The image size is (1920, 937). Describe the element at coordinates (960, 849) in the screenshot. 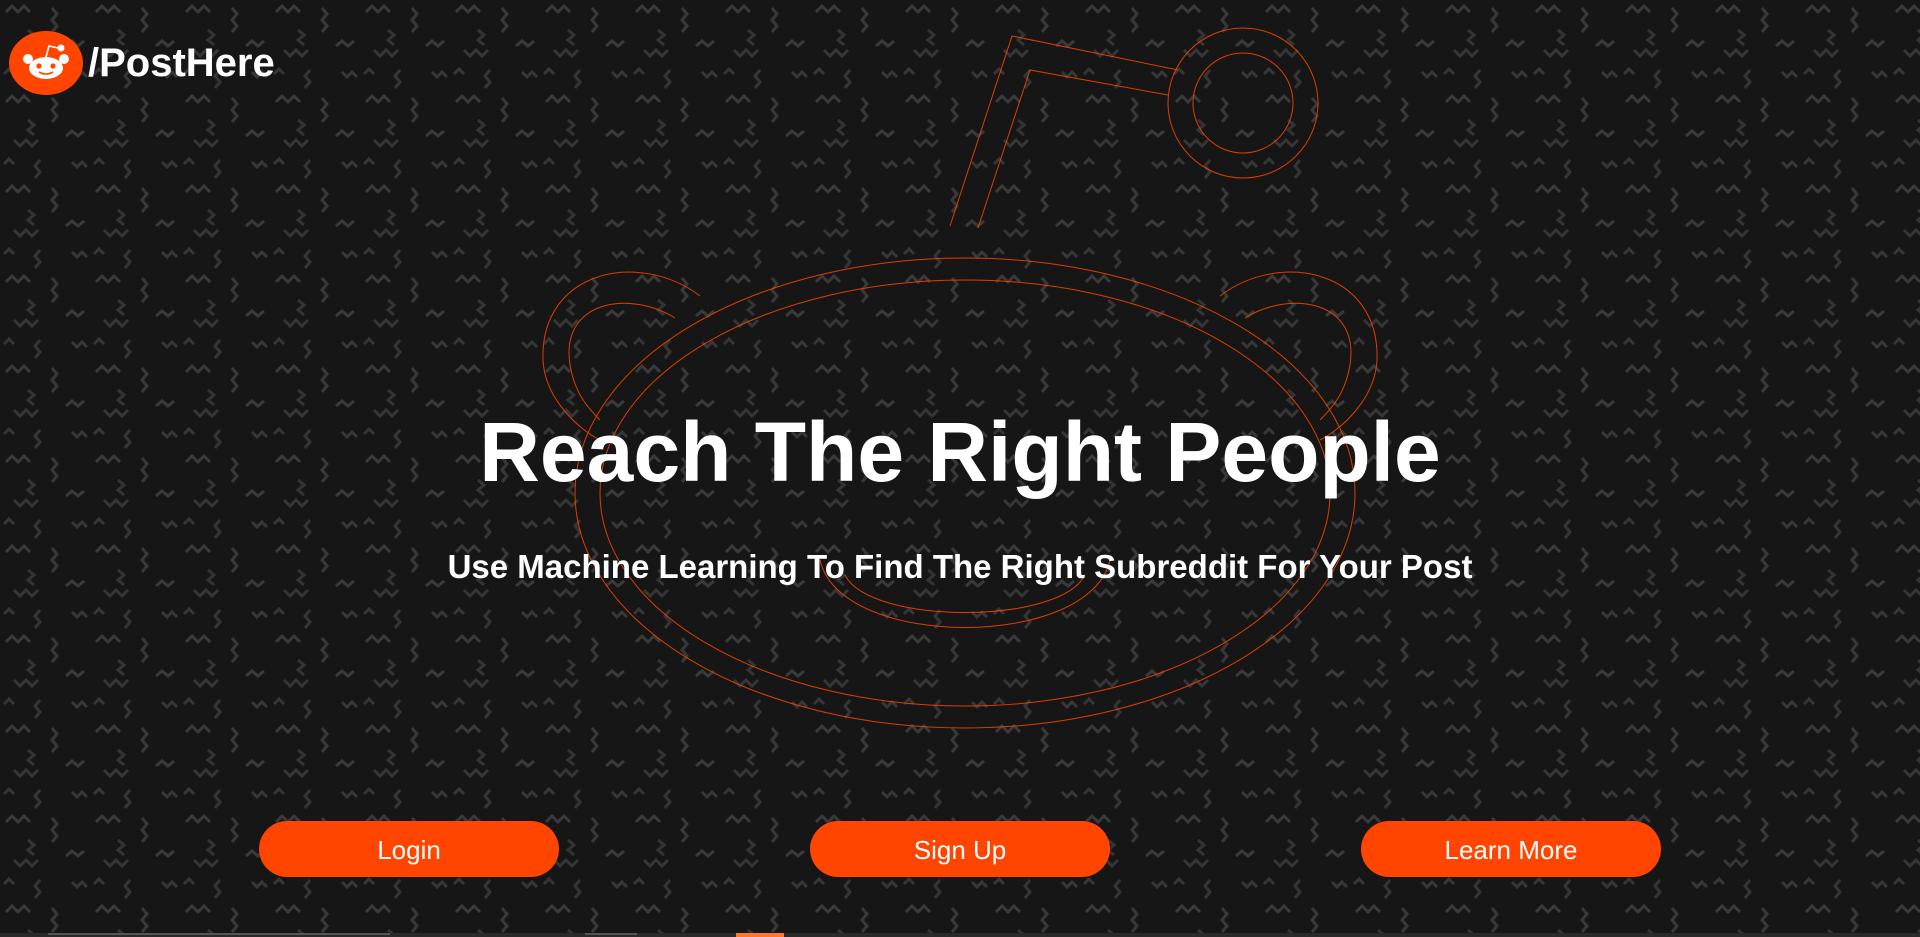

I see `signup-button: Sign Up` at that location.